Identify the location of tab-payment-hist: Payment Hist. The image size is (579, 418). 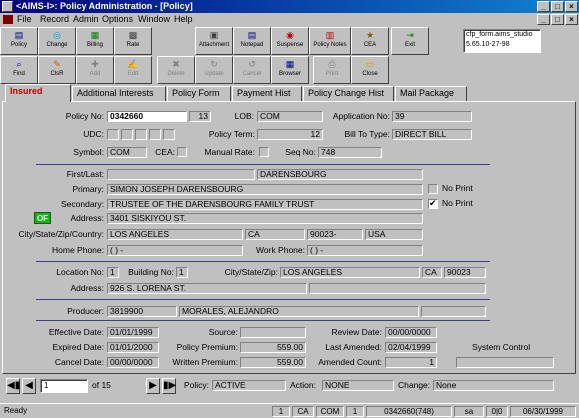
(267, 93).